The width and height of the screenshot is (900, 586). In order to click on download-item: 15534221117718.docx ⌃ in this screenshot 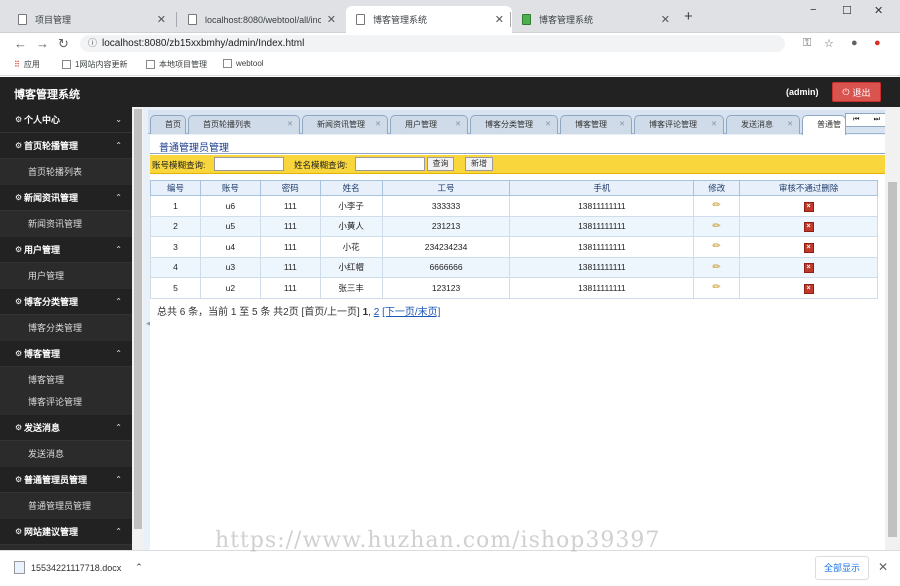, I will do `click(78, 567)`.